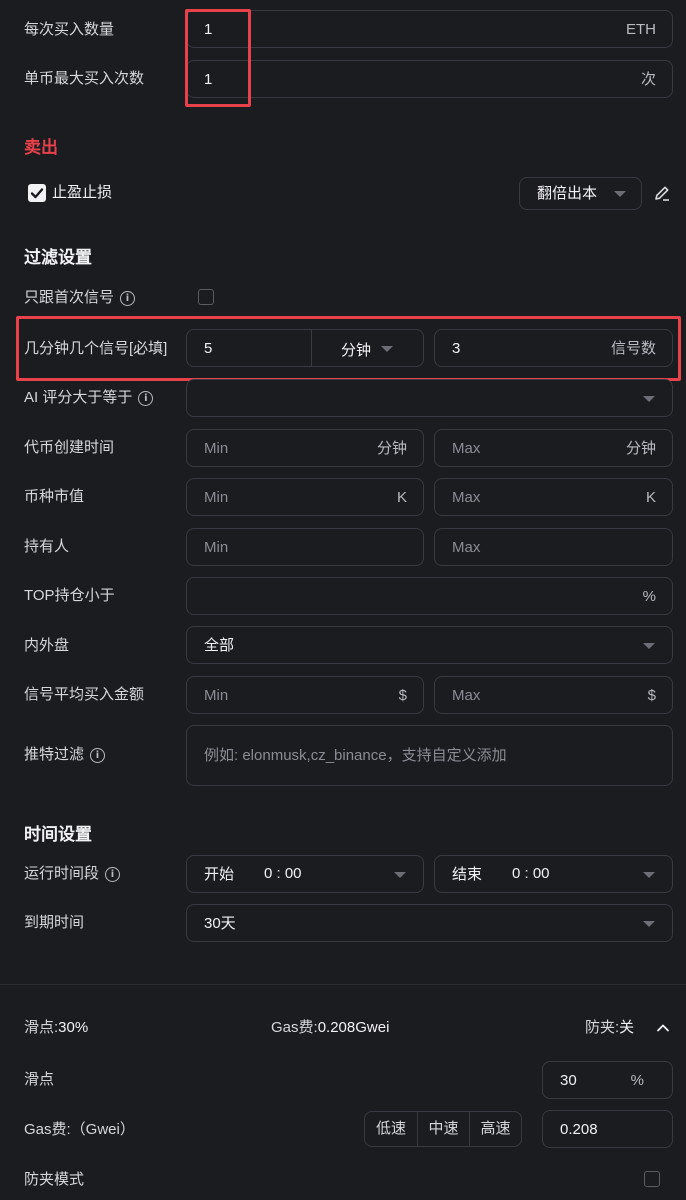 This screenshot has width=686, height=1200. I want to click on antimev-summary: 防夹:关, so click(609, 1028).